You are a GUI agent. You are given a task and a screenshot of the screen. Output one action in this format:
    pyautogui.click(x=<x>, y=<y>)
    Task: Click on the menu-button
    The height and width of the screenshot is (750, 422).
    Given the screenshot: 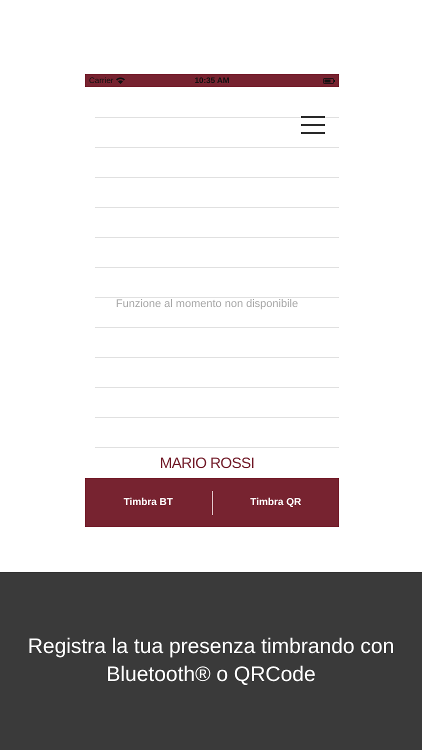 What is the action you would take?
    pyautogui.click(x=313, y=125)
    